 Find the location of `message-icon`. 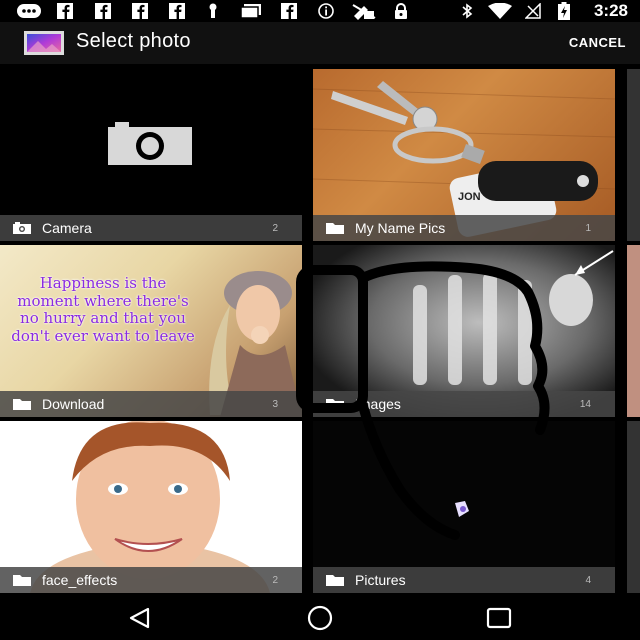

message-icon is located at coordinates (29, 11).